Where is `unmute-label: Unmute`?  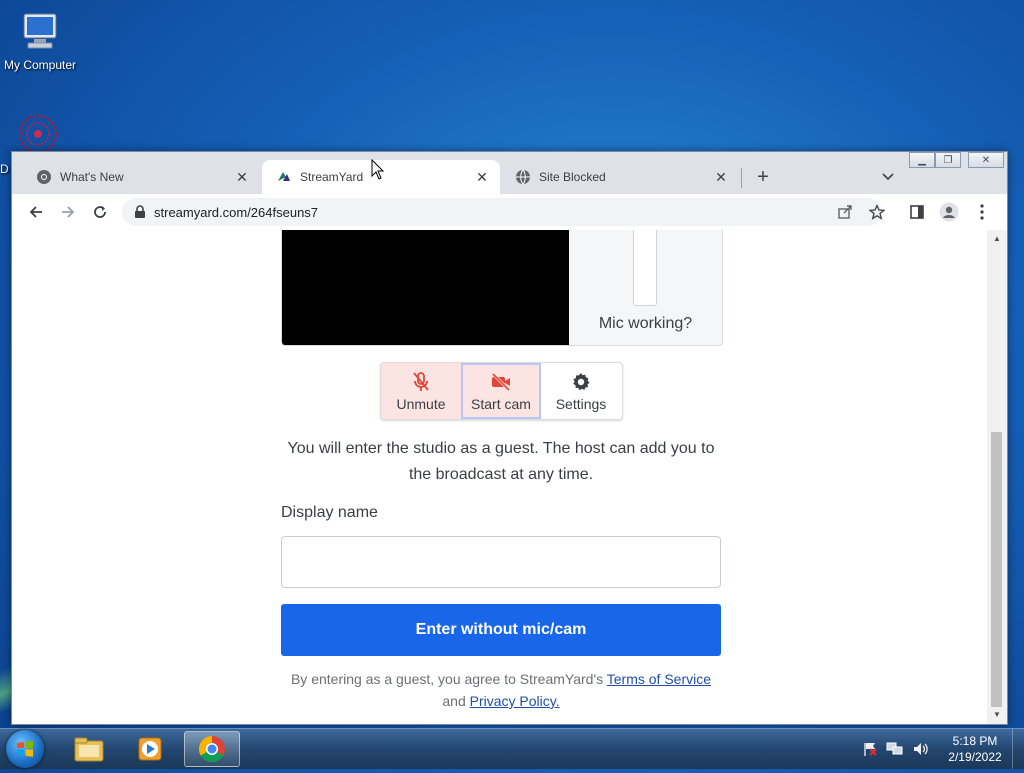
unmute-label: Unmute is located at coordinates (421, 404).